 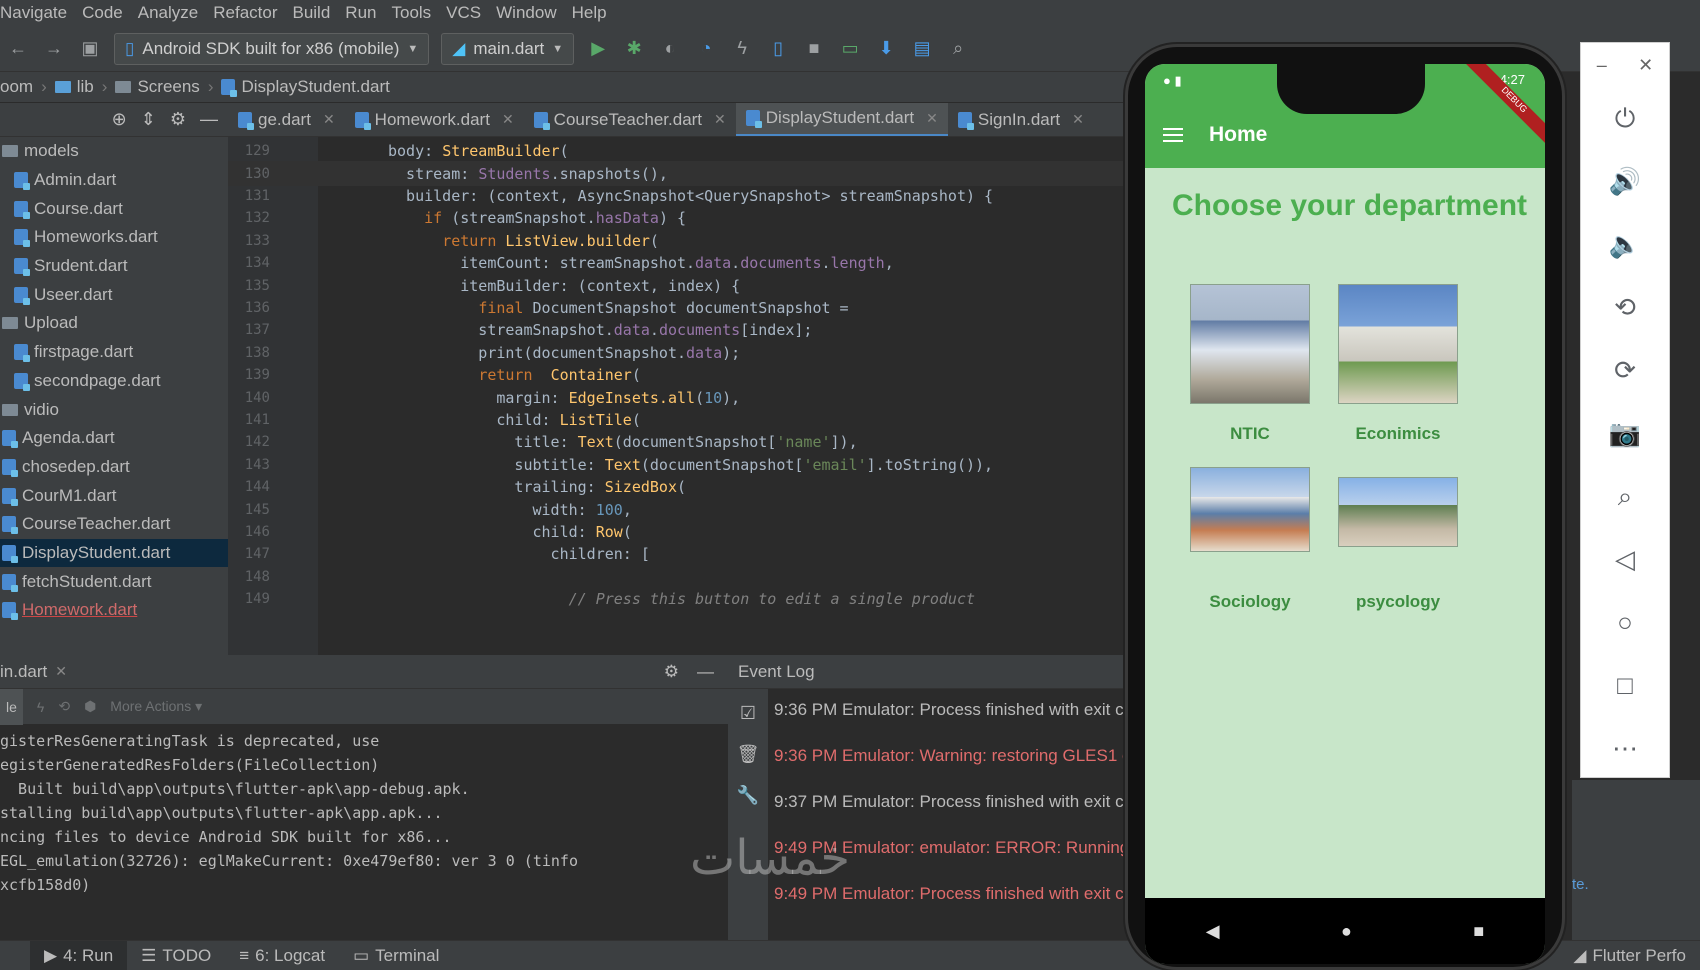 What do you see at coordinates (74, 87) in the screenshot?
I see `breadcrumb-item: lib` at bounding box center [74, 87].